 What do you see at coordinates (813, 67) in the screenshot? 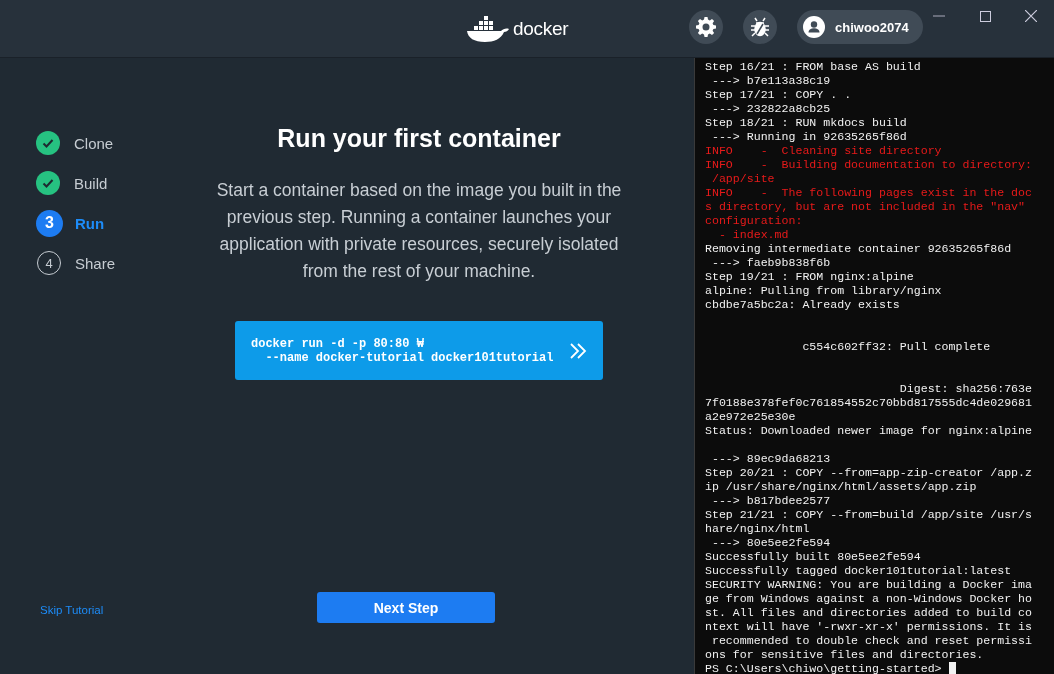
I see `terminal-line: Step 16/21 : FROM base AS build` at bounding box center [813, 67].